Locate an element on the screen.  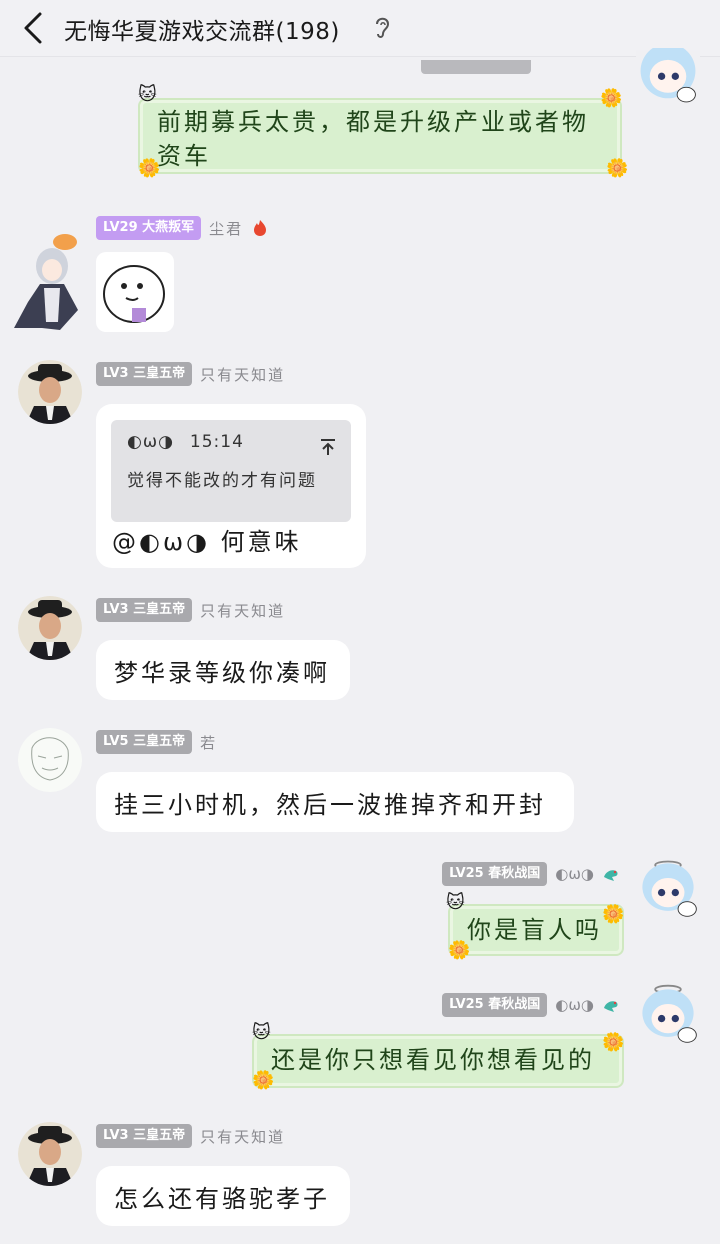
message-bubble: 怎么还有骆驼孝子 is located at coordinates (223, 1196).